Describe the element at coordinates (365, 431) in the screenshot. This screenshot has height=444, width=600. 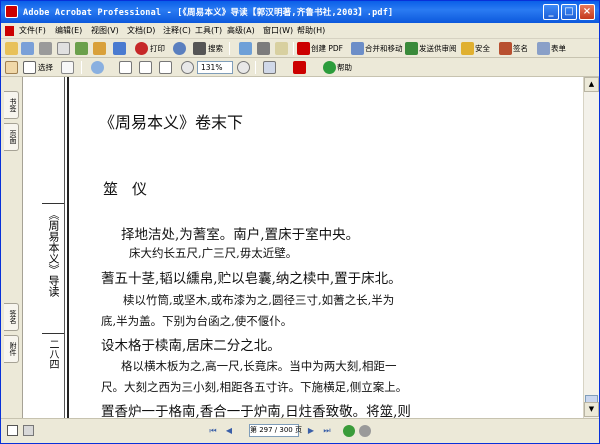
I see `next-view-icon` at that location.